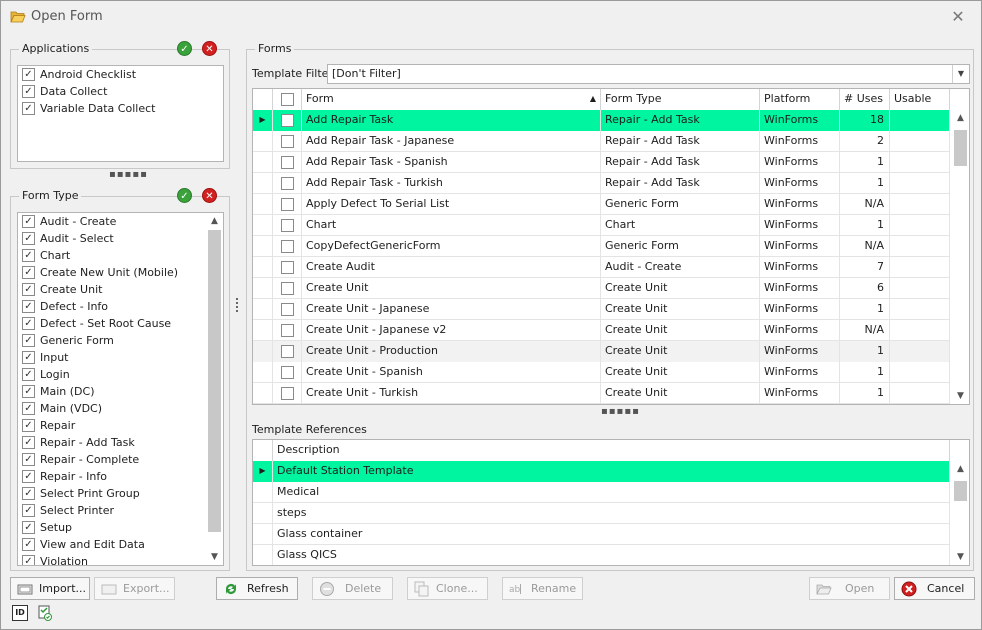 This screenshot has height=630, width=982. I want to click on select-all-header, so click(287, 99).